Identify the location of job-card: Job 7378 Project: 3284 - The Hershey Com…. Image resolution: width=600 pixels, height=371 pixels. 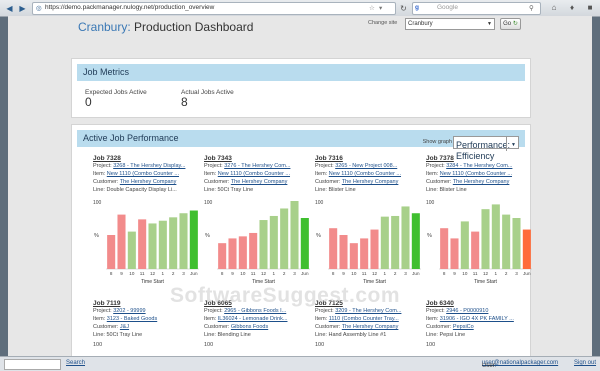
(481, 220).